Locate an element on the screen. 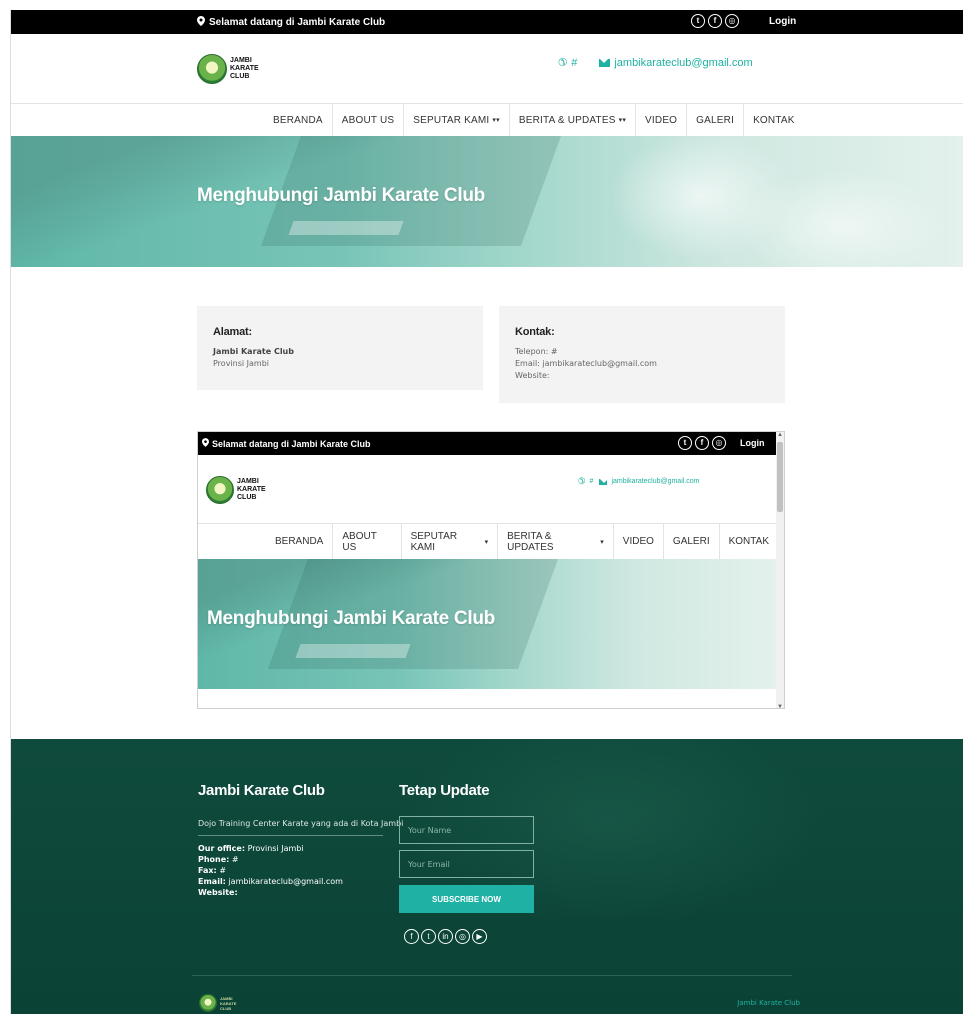 This screenshot has height=1014, width=963. header-phone: ✆ # is located at coordinates (567, 63).